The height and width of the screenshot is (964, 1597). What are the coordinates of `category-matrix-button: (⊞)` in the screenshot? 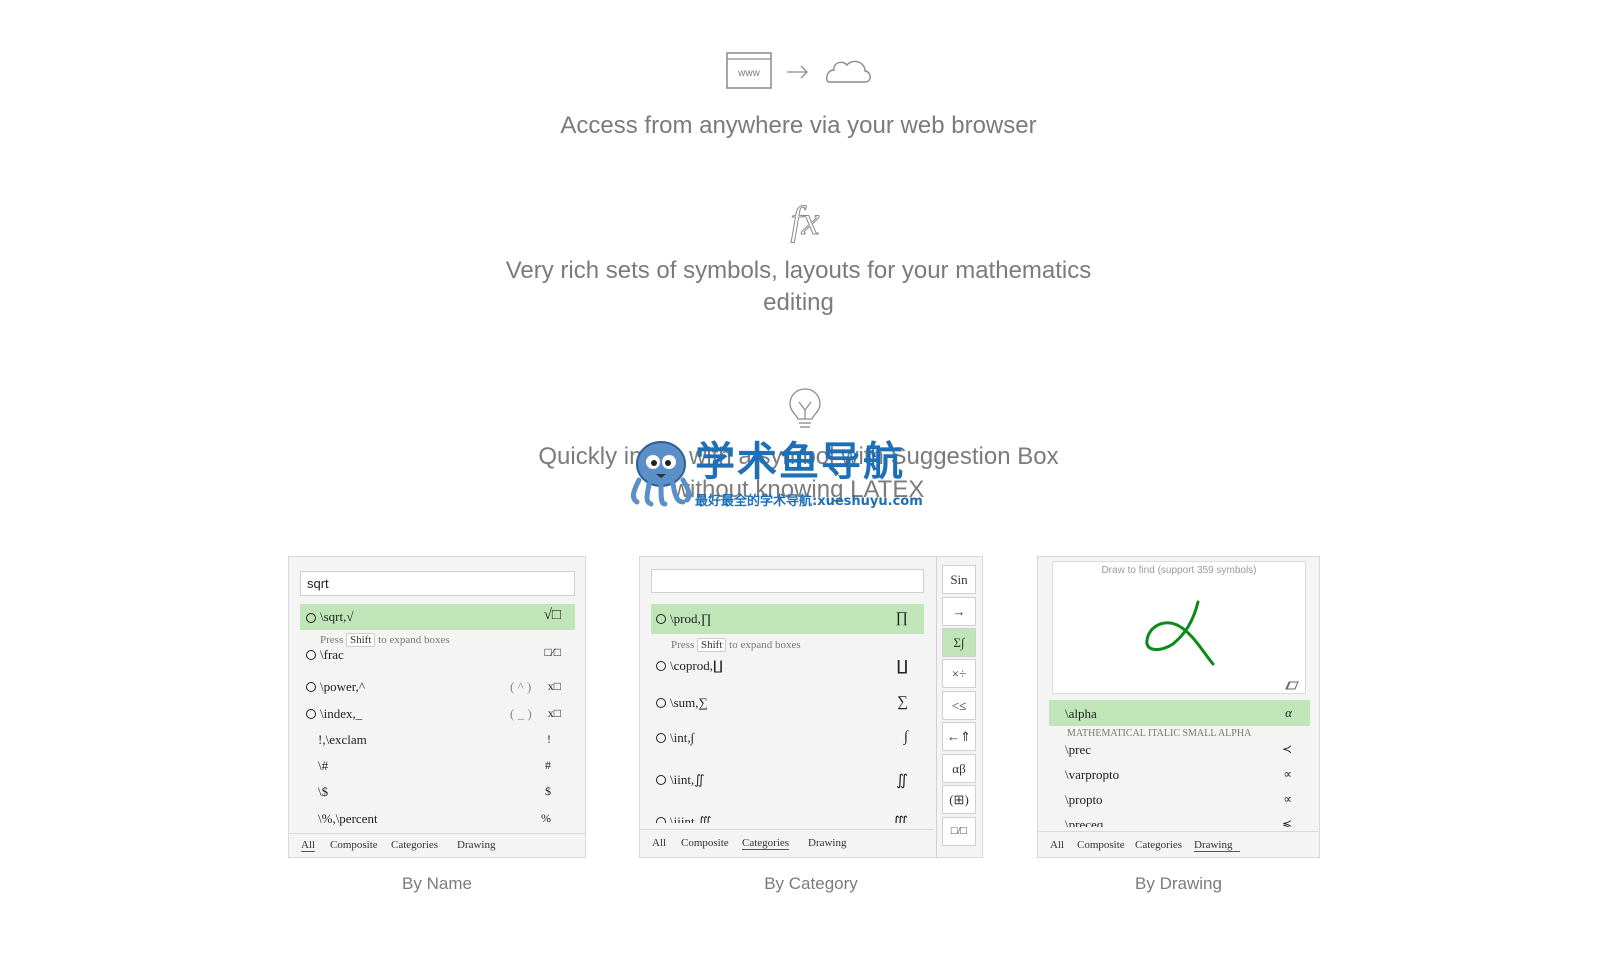 It's located at (959, 799).